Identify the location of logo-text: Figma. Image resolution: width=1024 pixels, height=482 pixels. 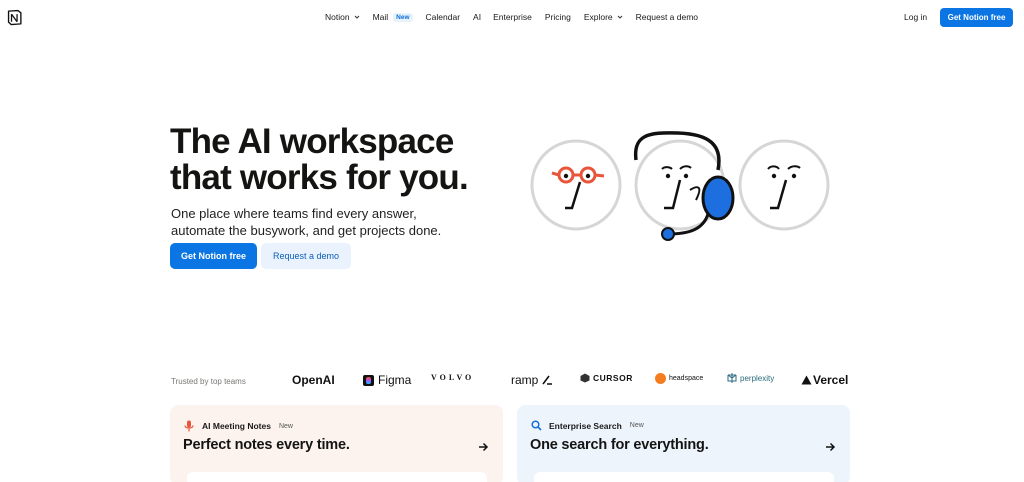
(395, 380).